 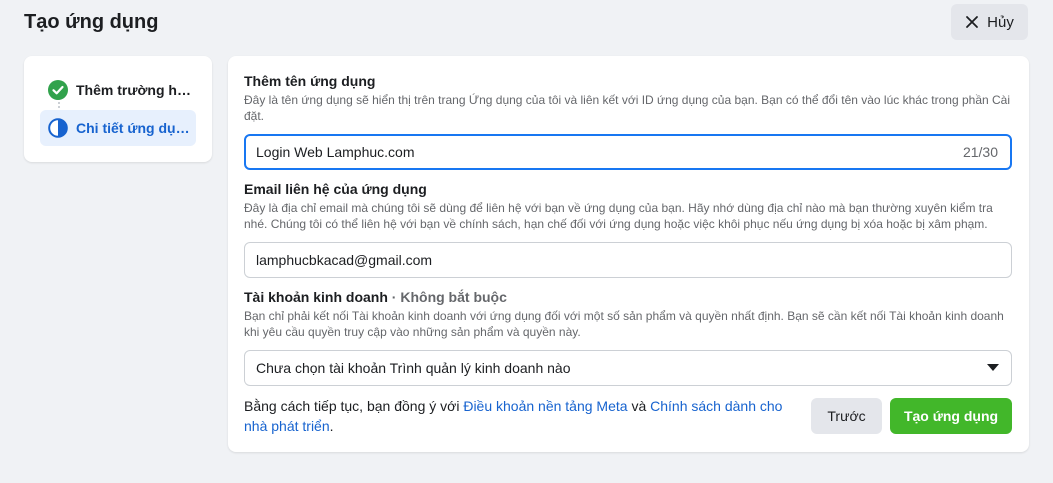 What do you see at coordinates (639, 406) in the screenshot?
I see `terms-middle: và` at bounding box center [639, 406].